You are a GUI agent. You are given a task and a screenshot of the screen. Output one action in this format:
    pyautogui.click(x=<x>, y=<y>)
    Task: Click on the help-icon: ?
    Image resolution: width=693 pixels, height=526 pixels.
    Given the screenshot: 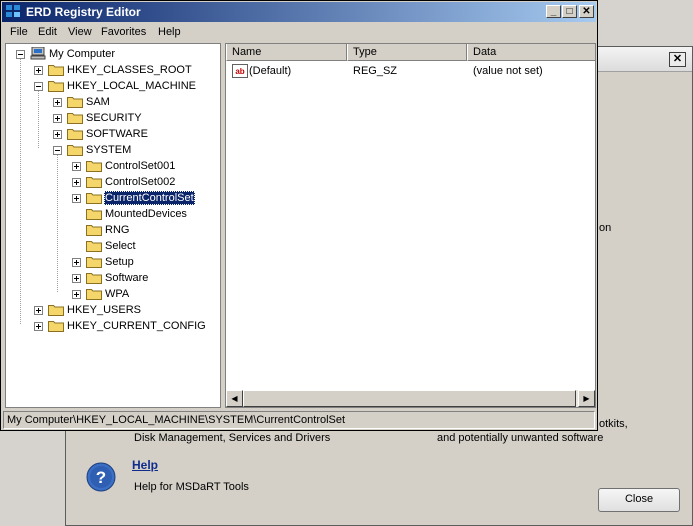 What is the action you would take?
    pyautogui.click(x=101, y=477)
    